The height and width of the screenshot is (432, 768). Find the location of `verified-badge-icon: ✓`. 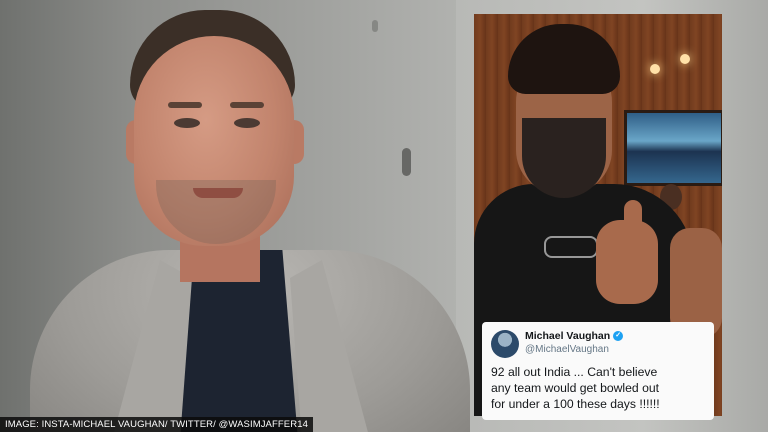

verified-badge-icon: ✓ is located at coordinates (618, 336).